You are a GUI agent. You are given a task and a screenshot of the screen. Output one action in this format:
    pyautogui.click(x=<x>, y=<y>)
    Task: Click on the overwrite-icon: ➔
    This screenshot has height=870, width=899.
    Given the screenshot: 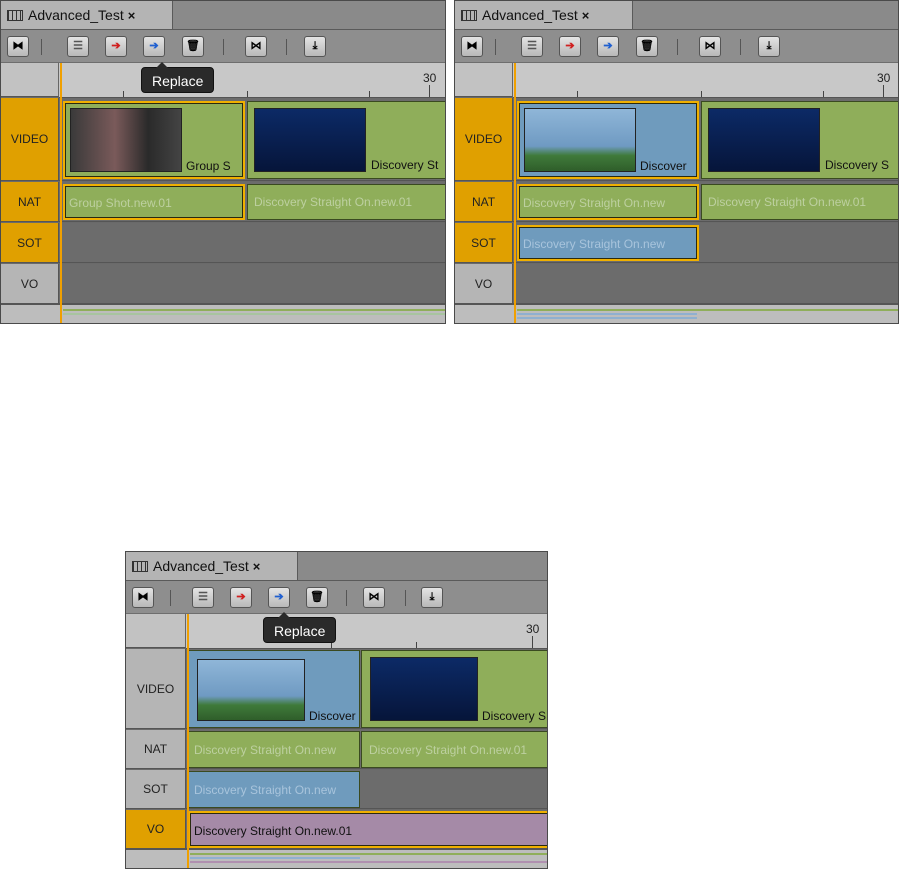 What is the action you would take?
    pyautogui.click(x=570, y=46)
    